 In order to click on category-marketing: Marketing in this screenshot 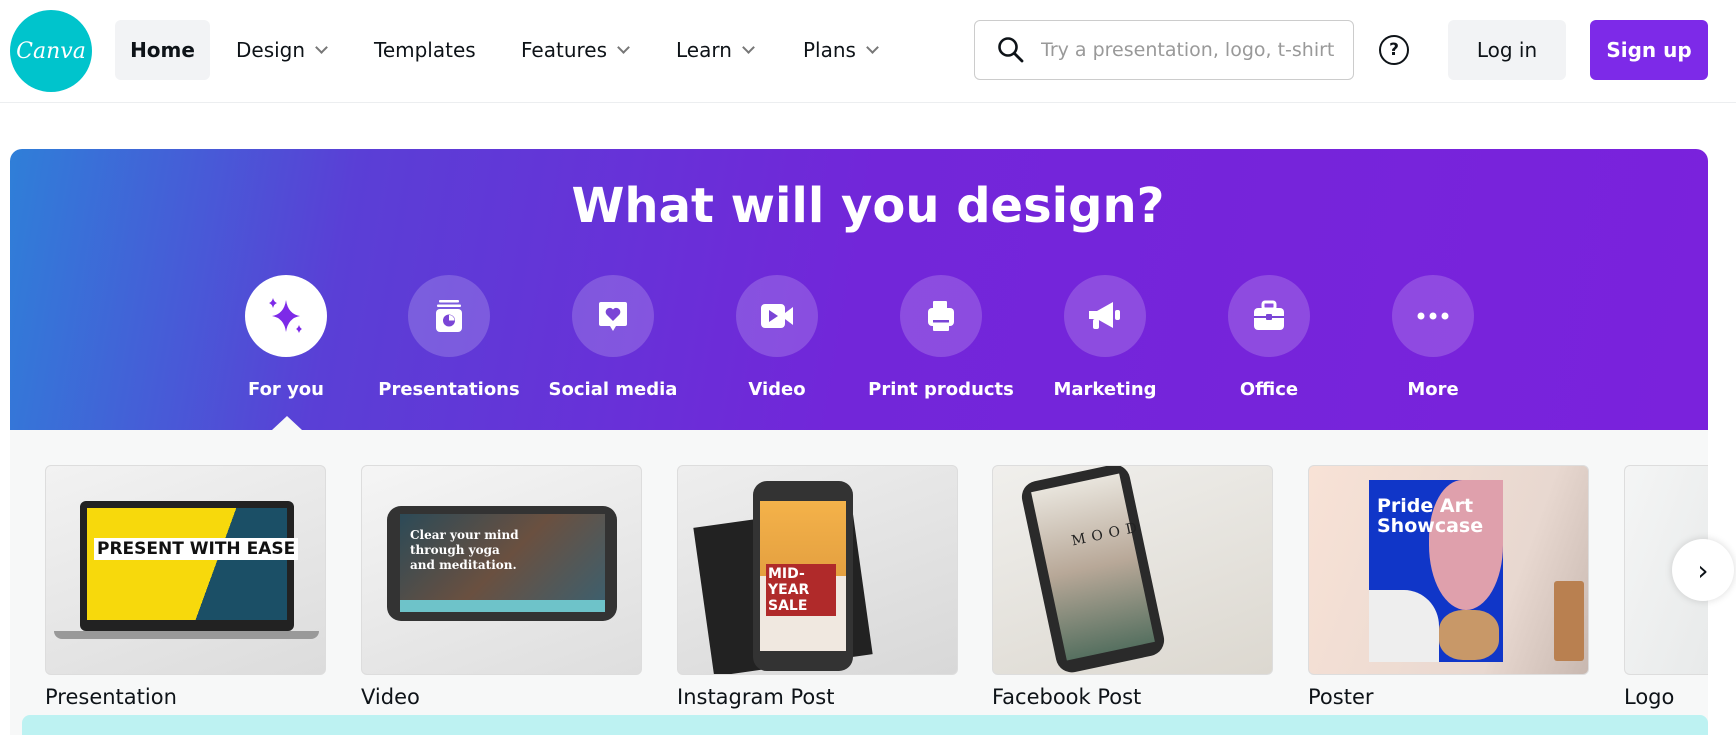, I will do `click(1105, 337)`.